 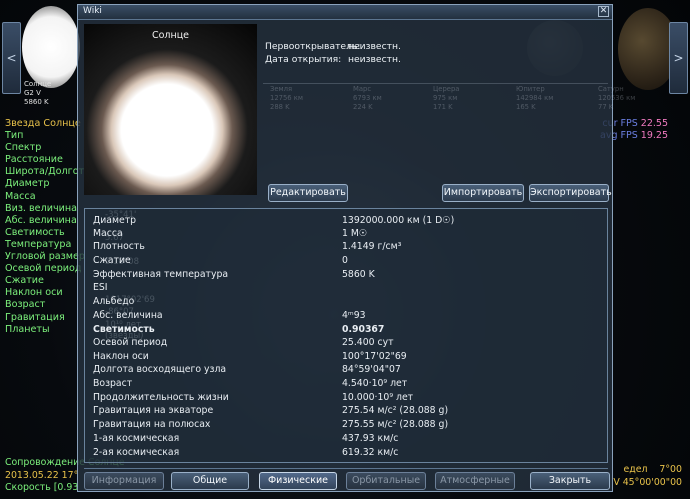 What do you see at coordinates (647, 482) in the screenshot?
I see `coord-status: V 45°00'00"00` at bounding box center [647, 482].